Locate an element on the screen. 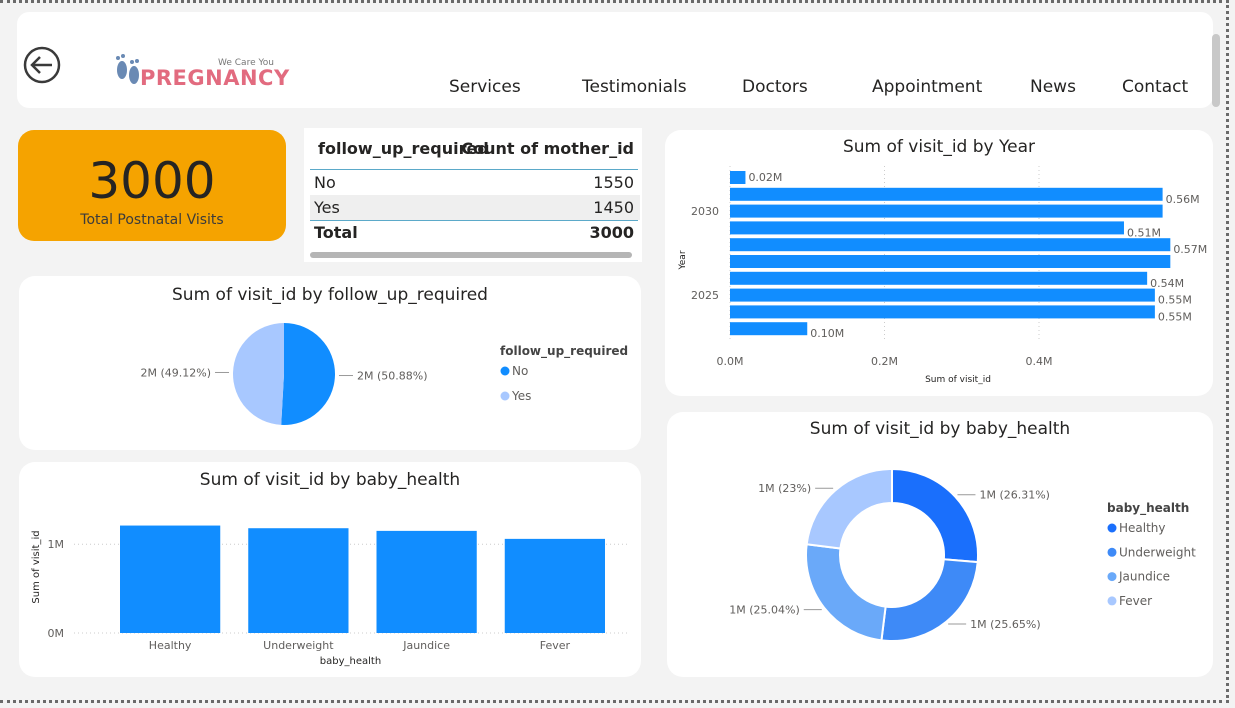  table-cell: Total is located at coordinates (336, 232).